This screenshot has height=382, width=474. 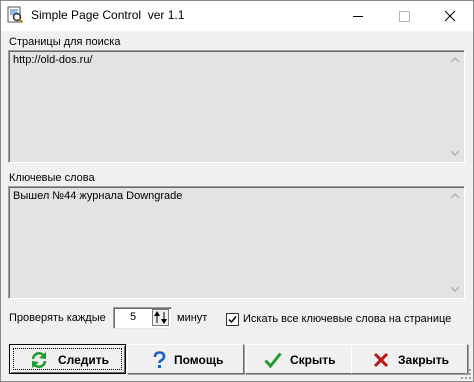 I want to click on hide-button-label: Скрыть, so click(x=313, y=360).